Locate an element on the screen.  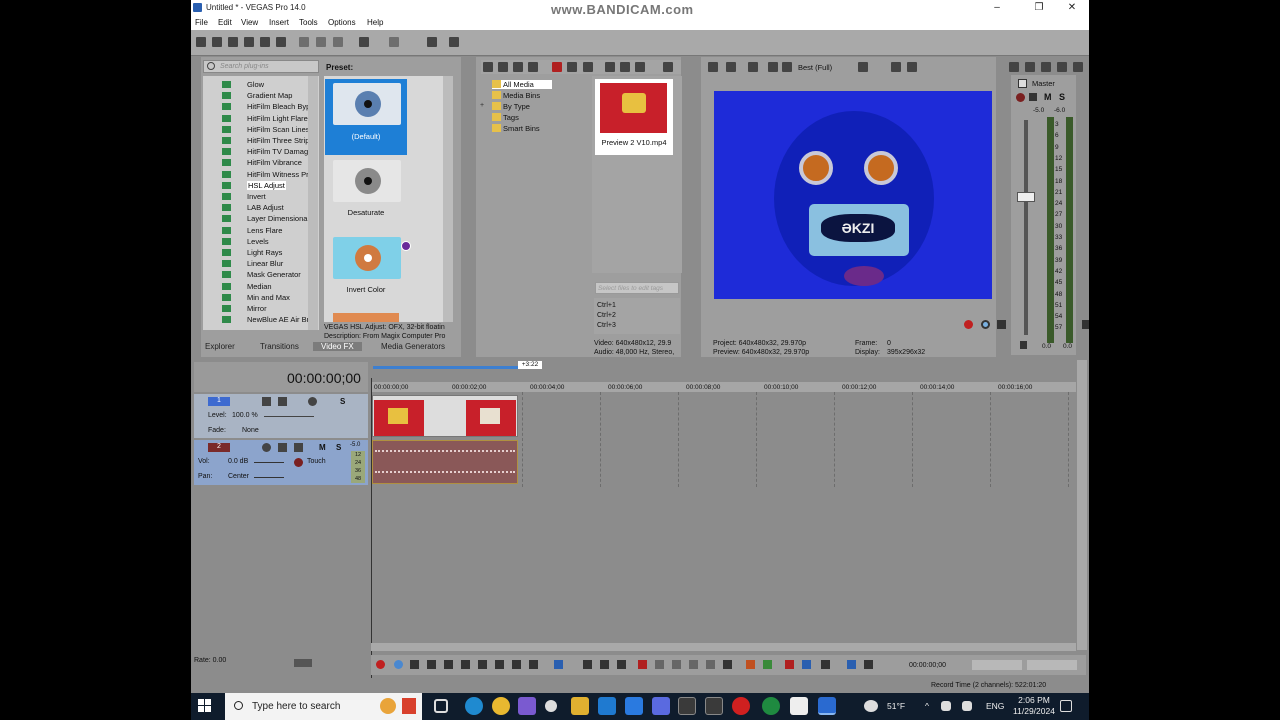
master-solo-button: S is located at coordinates (1062, 97).